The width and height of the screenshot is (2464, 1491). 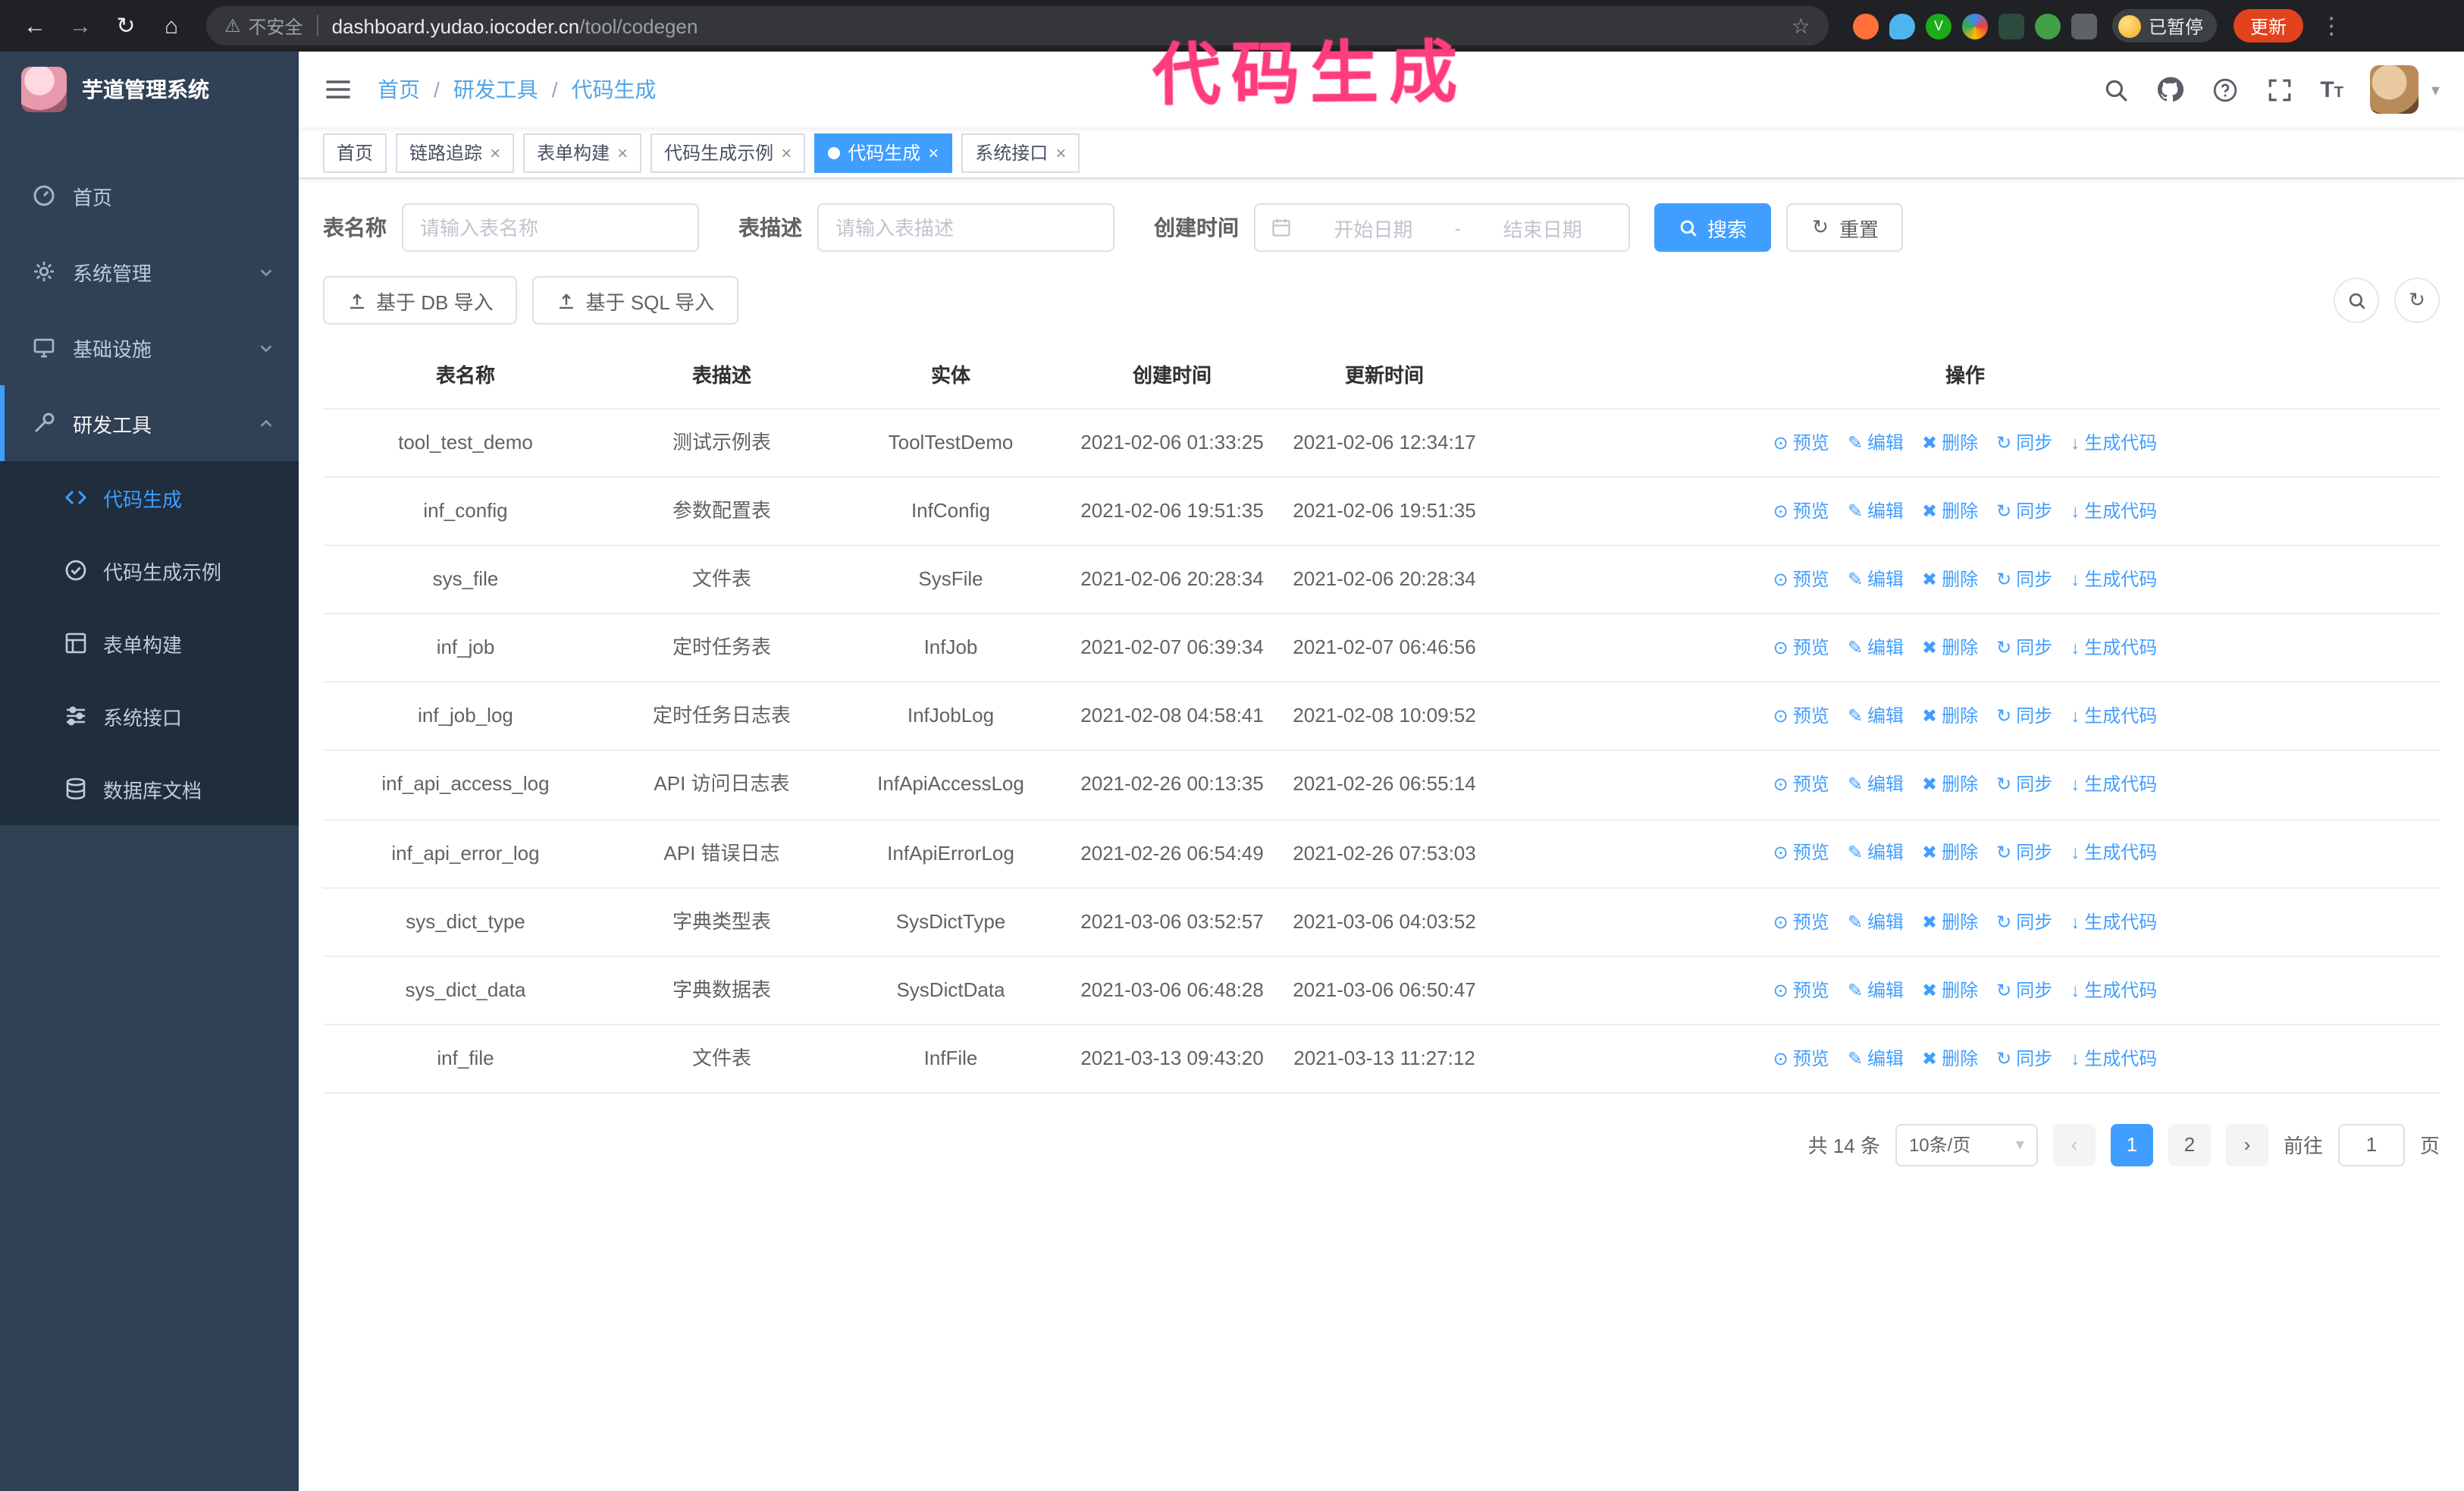 I want to click on refresh-table-button: ↻, so click(x=2417, y=300).